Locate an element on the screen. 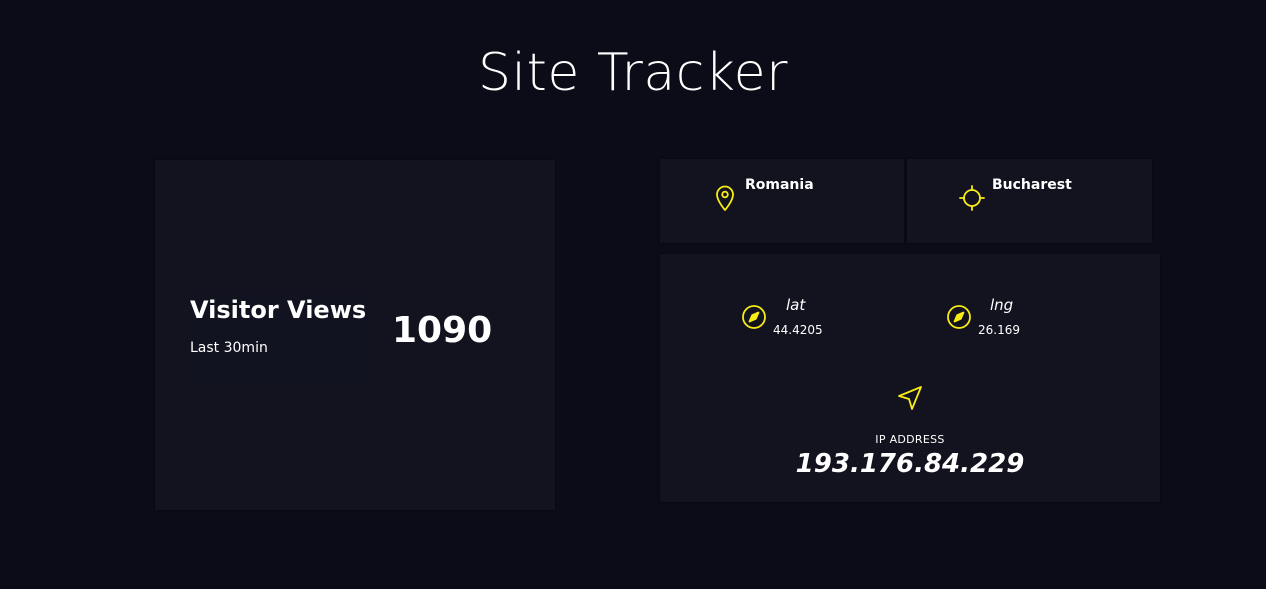 The image size is (1266, 589). latitude-value: 44.4205 is located at coordinates (798, 330).